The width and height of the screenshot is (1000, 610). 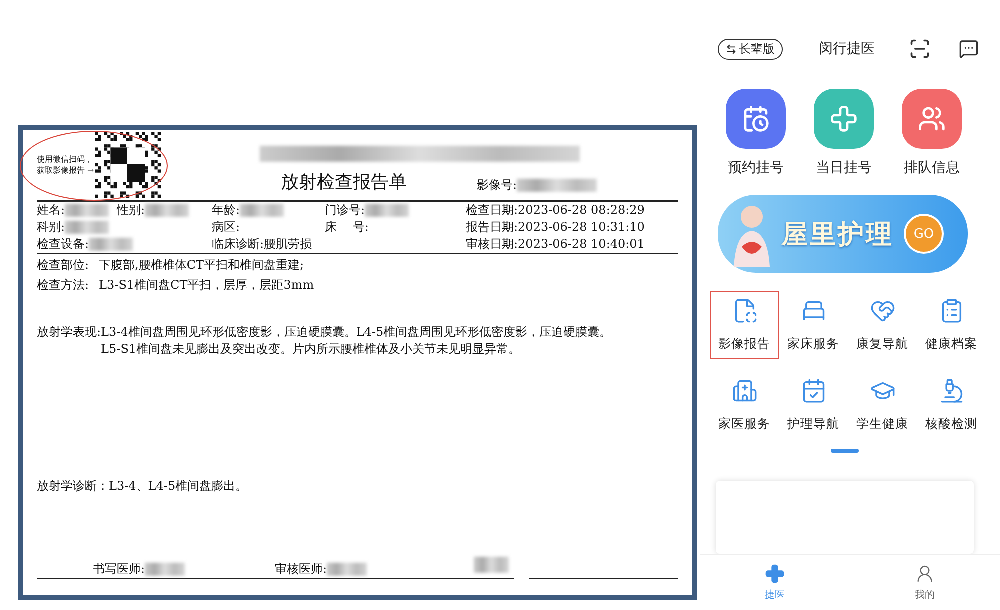 What do you see at coordinates (813, 405) in the screenshot?
I see `service-item: 护理导航` at bounding box center [813, 405].